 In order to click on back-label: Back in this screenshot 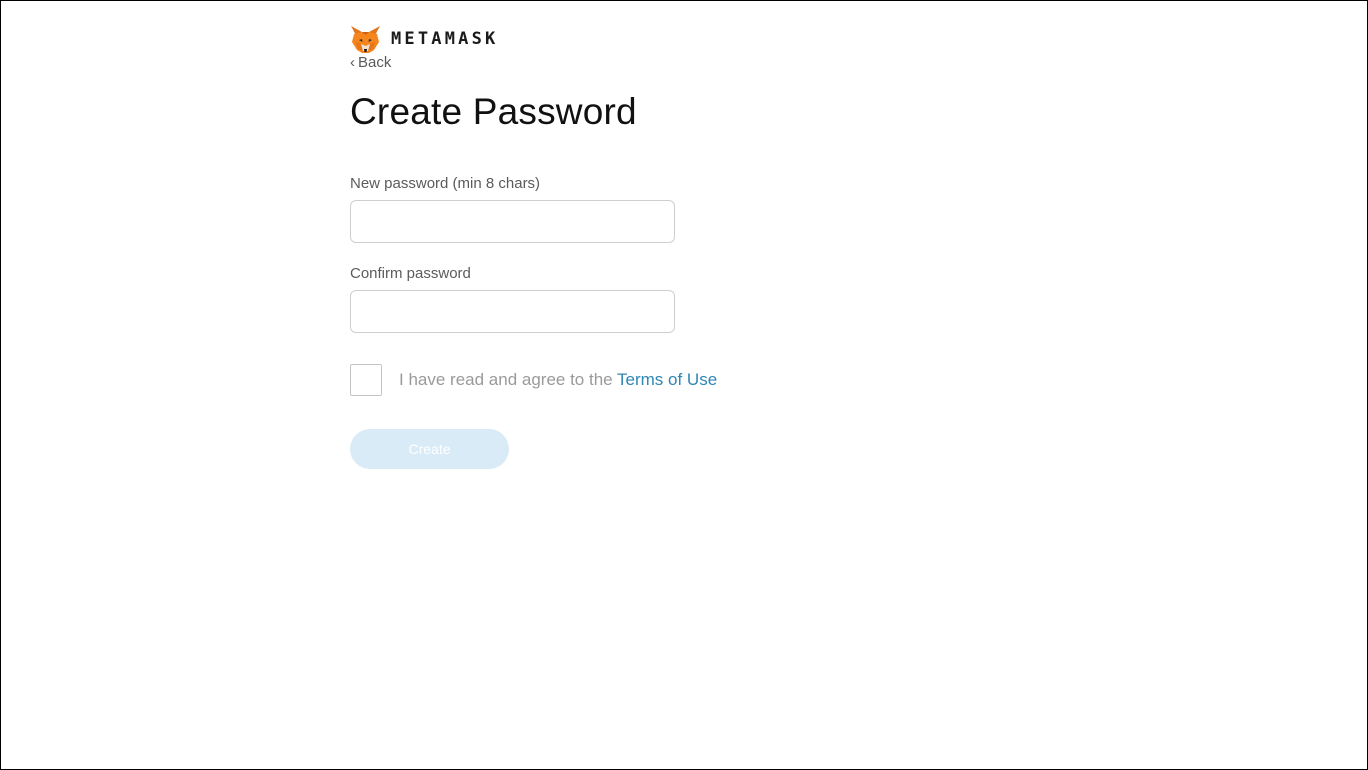, I will do `click(375, 62)`.